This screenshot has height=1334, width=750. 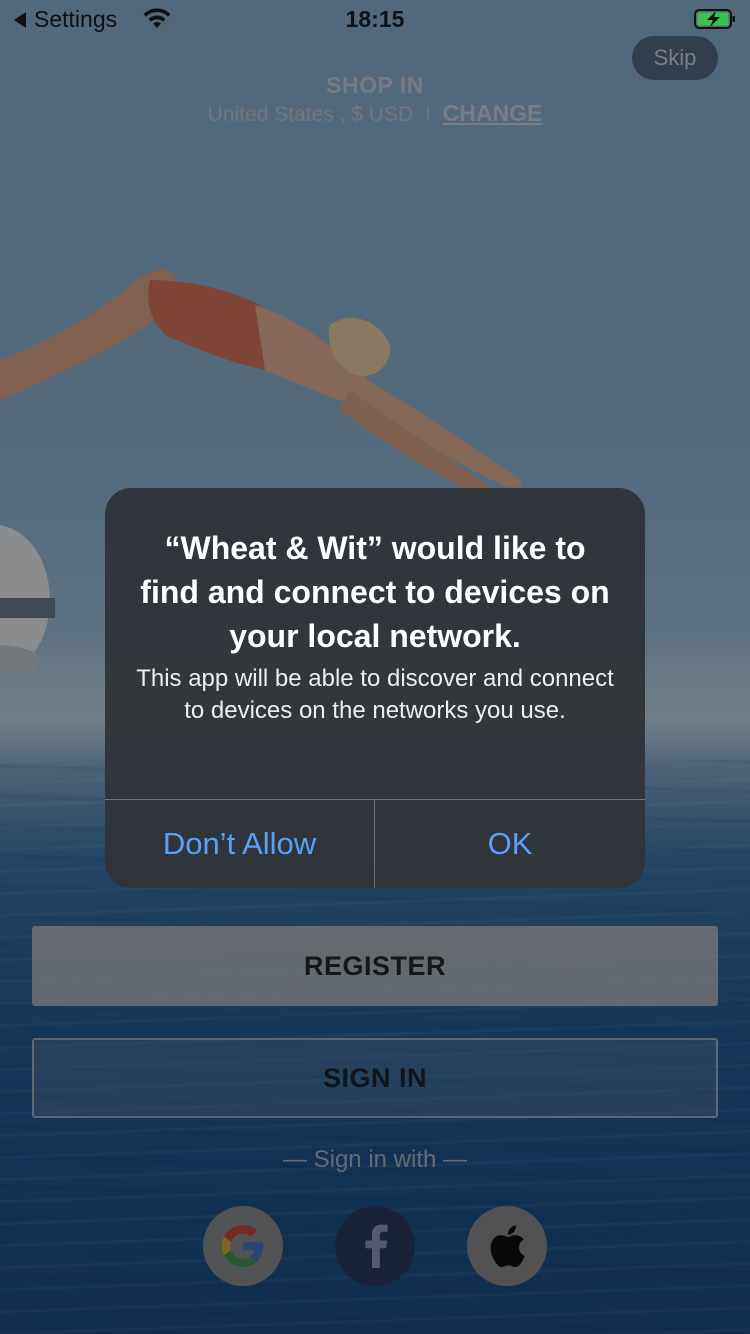 What do you see at coordinates (510, 844) in the screenshot?
I see `ok-button: OK` at bounding box center [510, 844].